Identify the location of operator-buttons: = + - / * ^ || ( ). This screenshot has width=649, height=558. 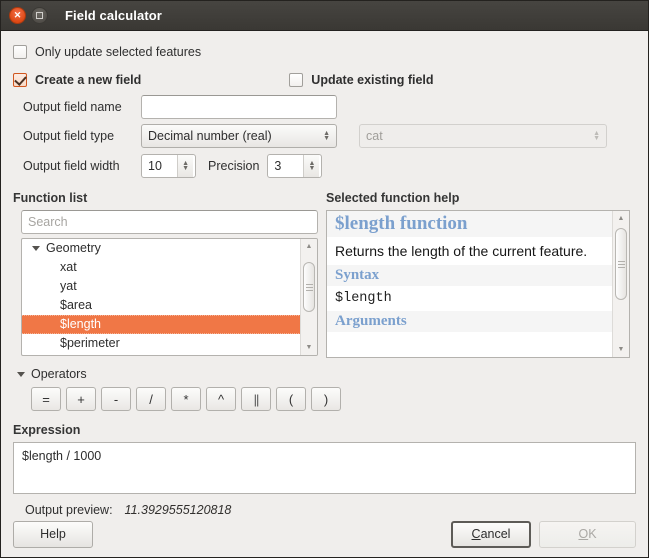
(324, 399).